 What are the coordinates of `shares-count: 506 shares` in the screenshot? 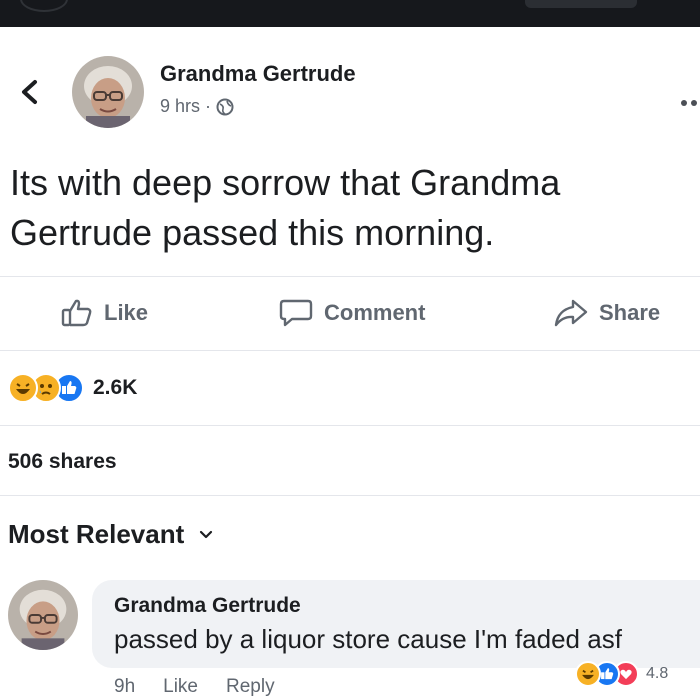 It's located at (62, 462).